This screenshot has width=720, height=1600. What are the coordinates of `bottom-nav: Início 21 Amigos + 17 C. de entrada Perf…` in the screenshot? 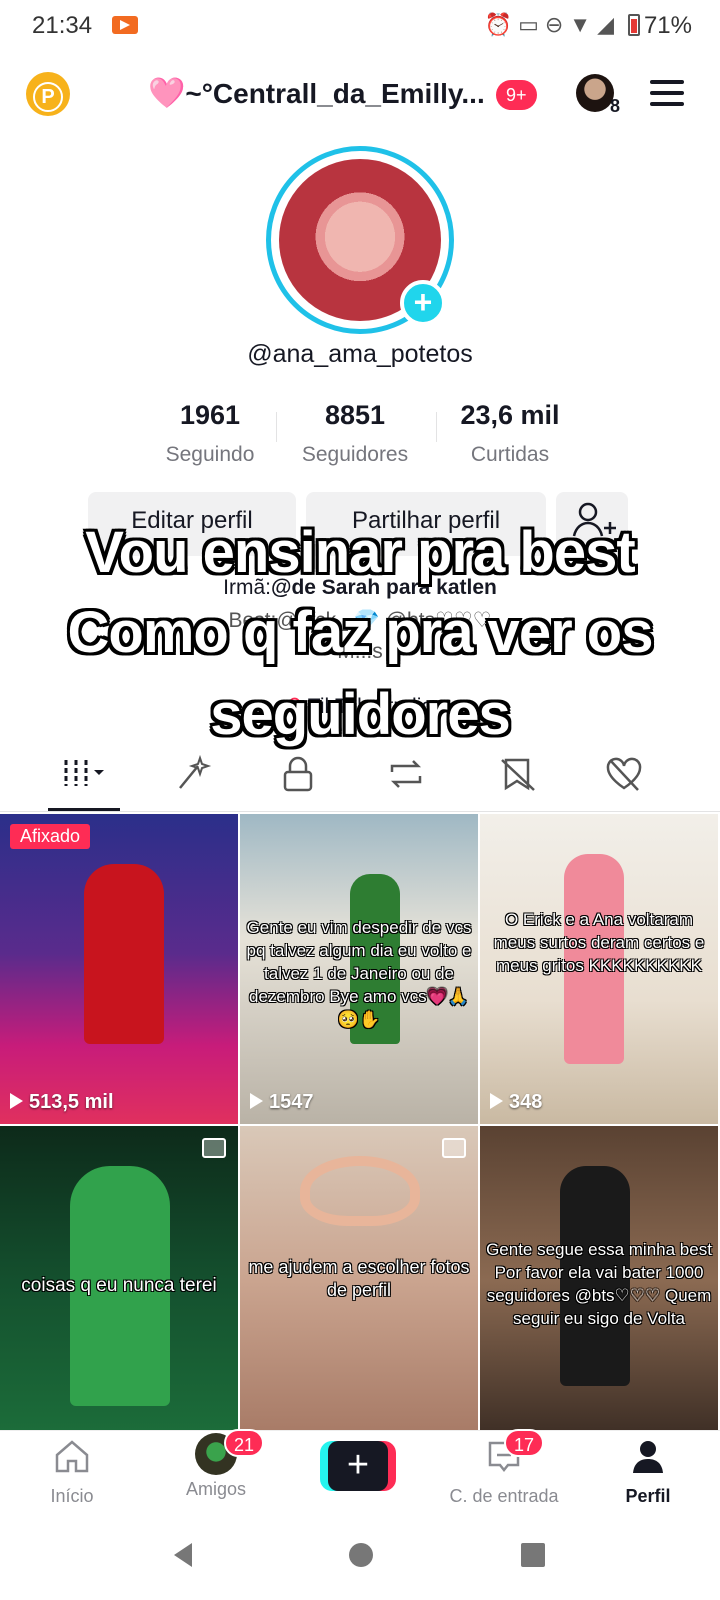 It's located at (360, 1473).